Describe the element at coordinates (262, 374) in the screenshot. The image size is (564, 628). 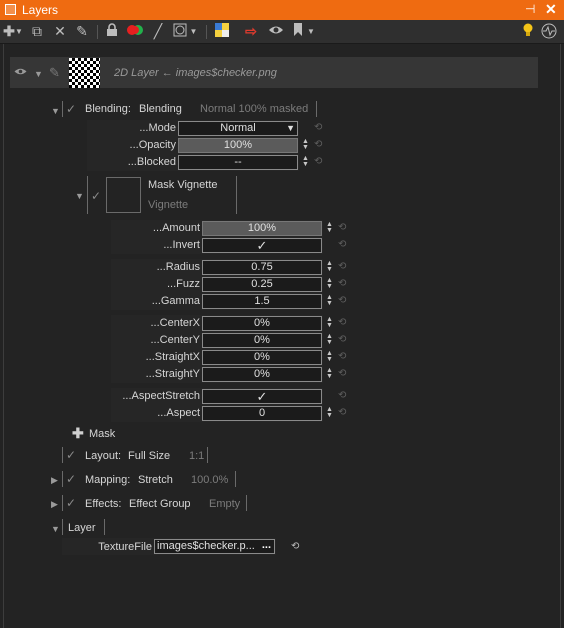
I see `straighty-field: 0%` at that location.